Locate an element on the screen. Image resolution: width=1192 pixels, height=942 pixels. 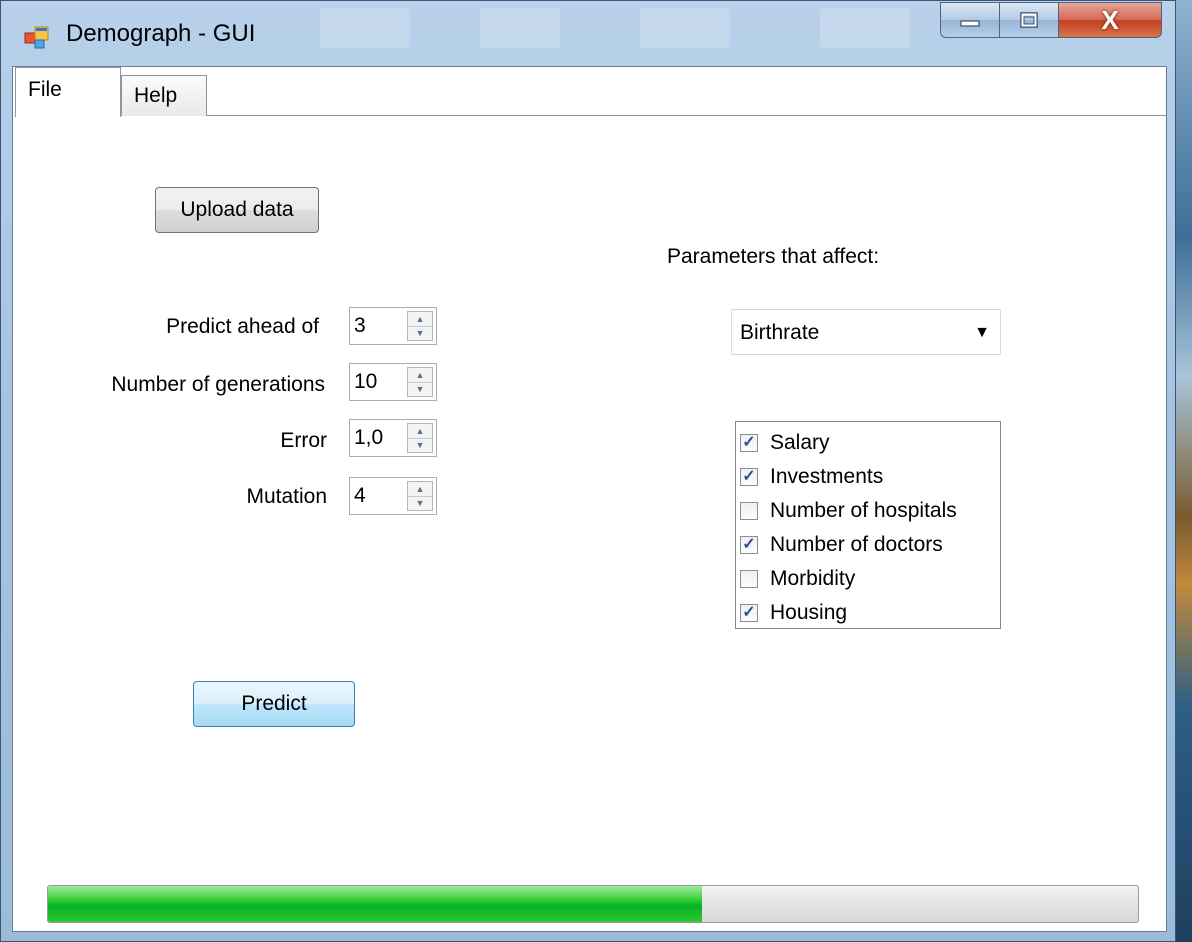
tab-help: Help is located at coordinates (164, 95).